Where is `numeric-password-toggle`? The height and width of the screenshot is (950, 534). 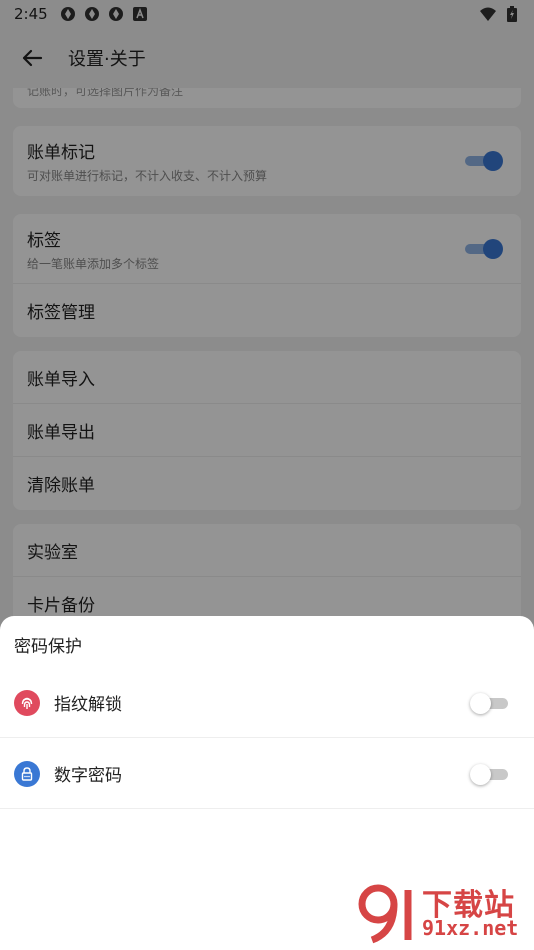
numeric-password-toggle is located at coordinates (490, 774).